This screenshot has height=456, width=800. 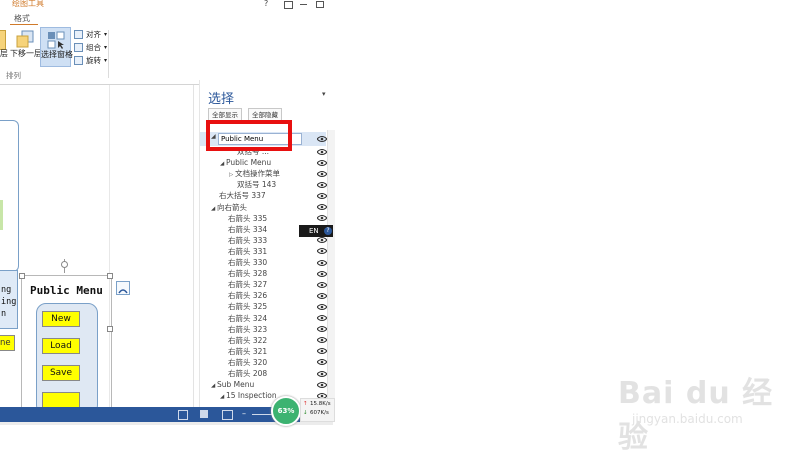 What do you see at coordinates (238, 195) in the screenshot?
I see `tree-item: 右大括号 337` at bounding box center [238, 195].